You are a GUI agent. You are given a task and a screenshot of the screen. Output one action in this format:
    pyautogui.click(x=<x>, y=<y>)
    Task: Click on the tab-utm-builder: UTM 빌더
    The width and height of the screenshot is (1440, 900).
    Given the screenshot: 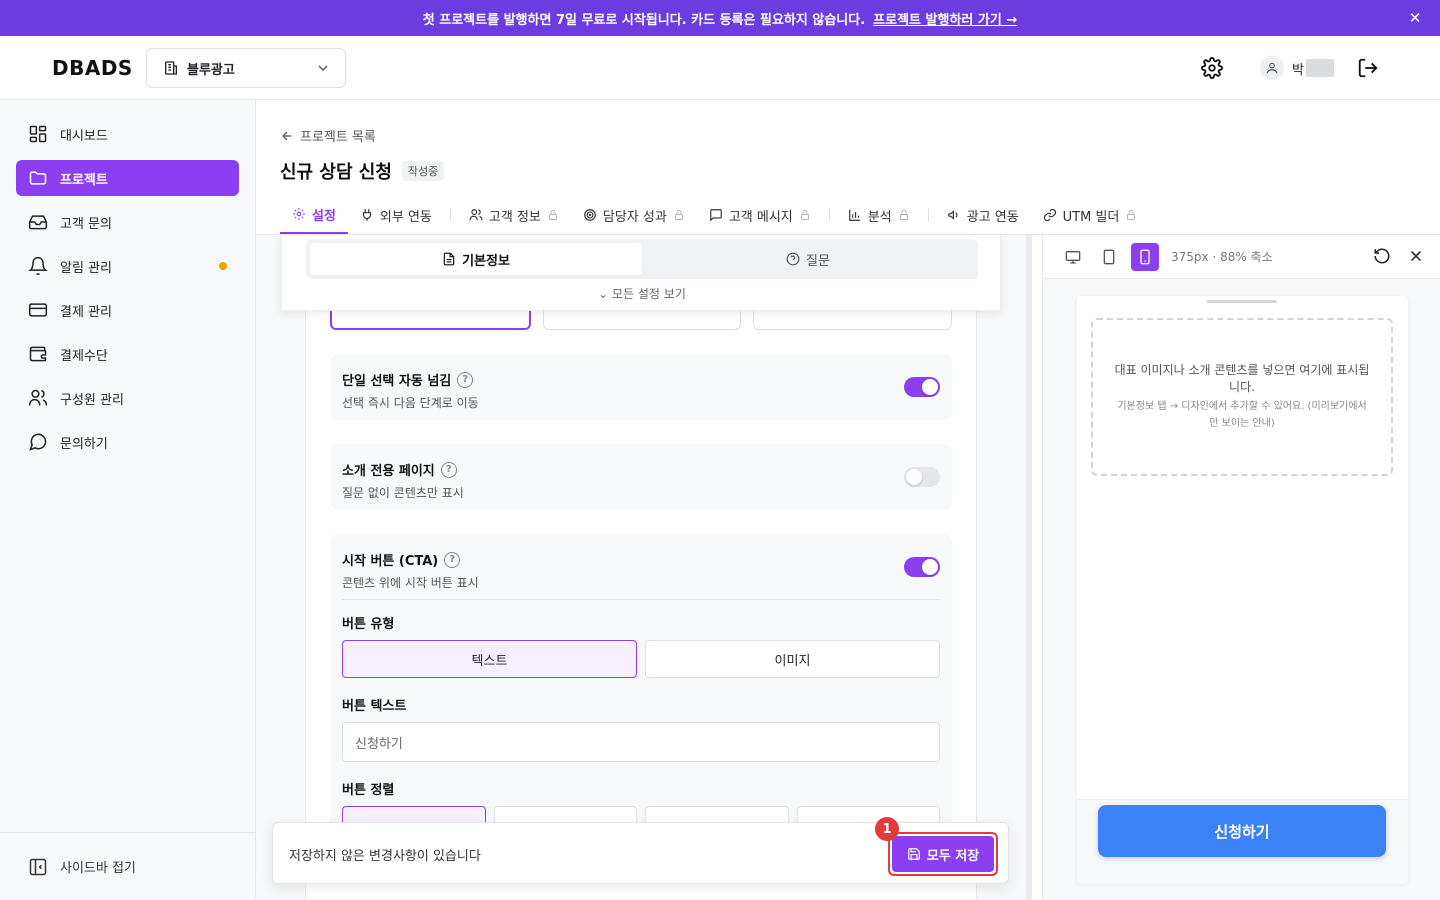 What is the action you would take?
    pyautogui.click(x=1090, y=215)
    